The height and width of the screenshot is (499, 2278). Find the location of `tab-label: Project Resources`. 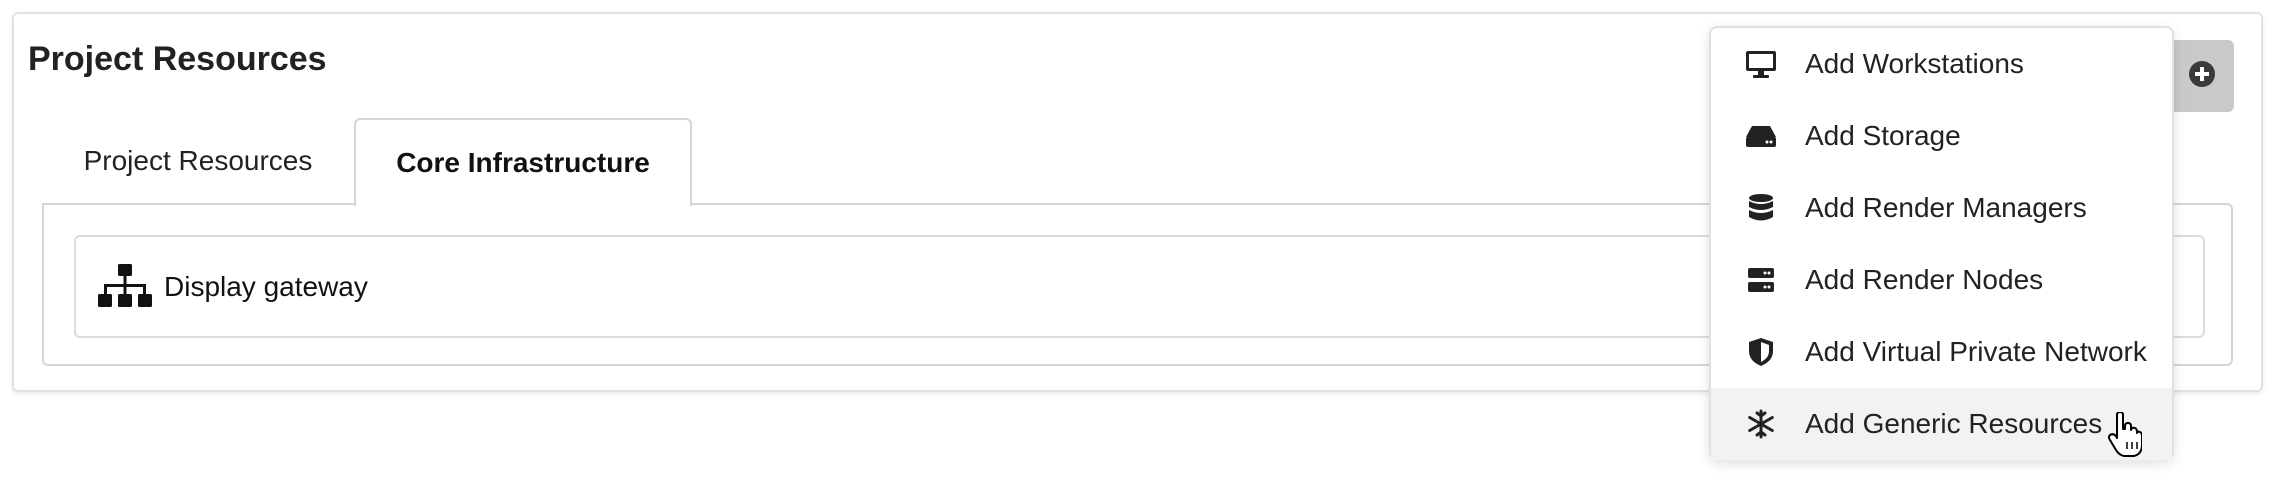

tab-label: Project Resources is located at coordinates (198, 160).